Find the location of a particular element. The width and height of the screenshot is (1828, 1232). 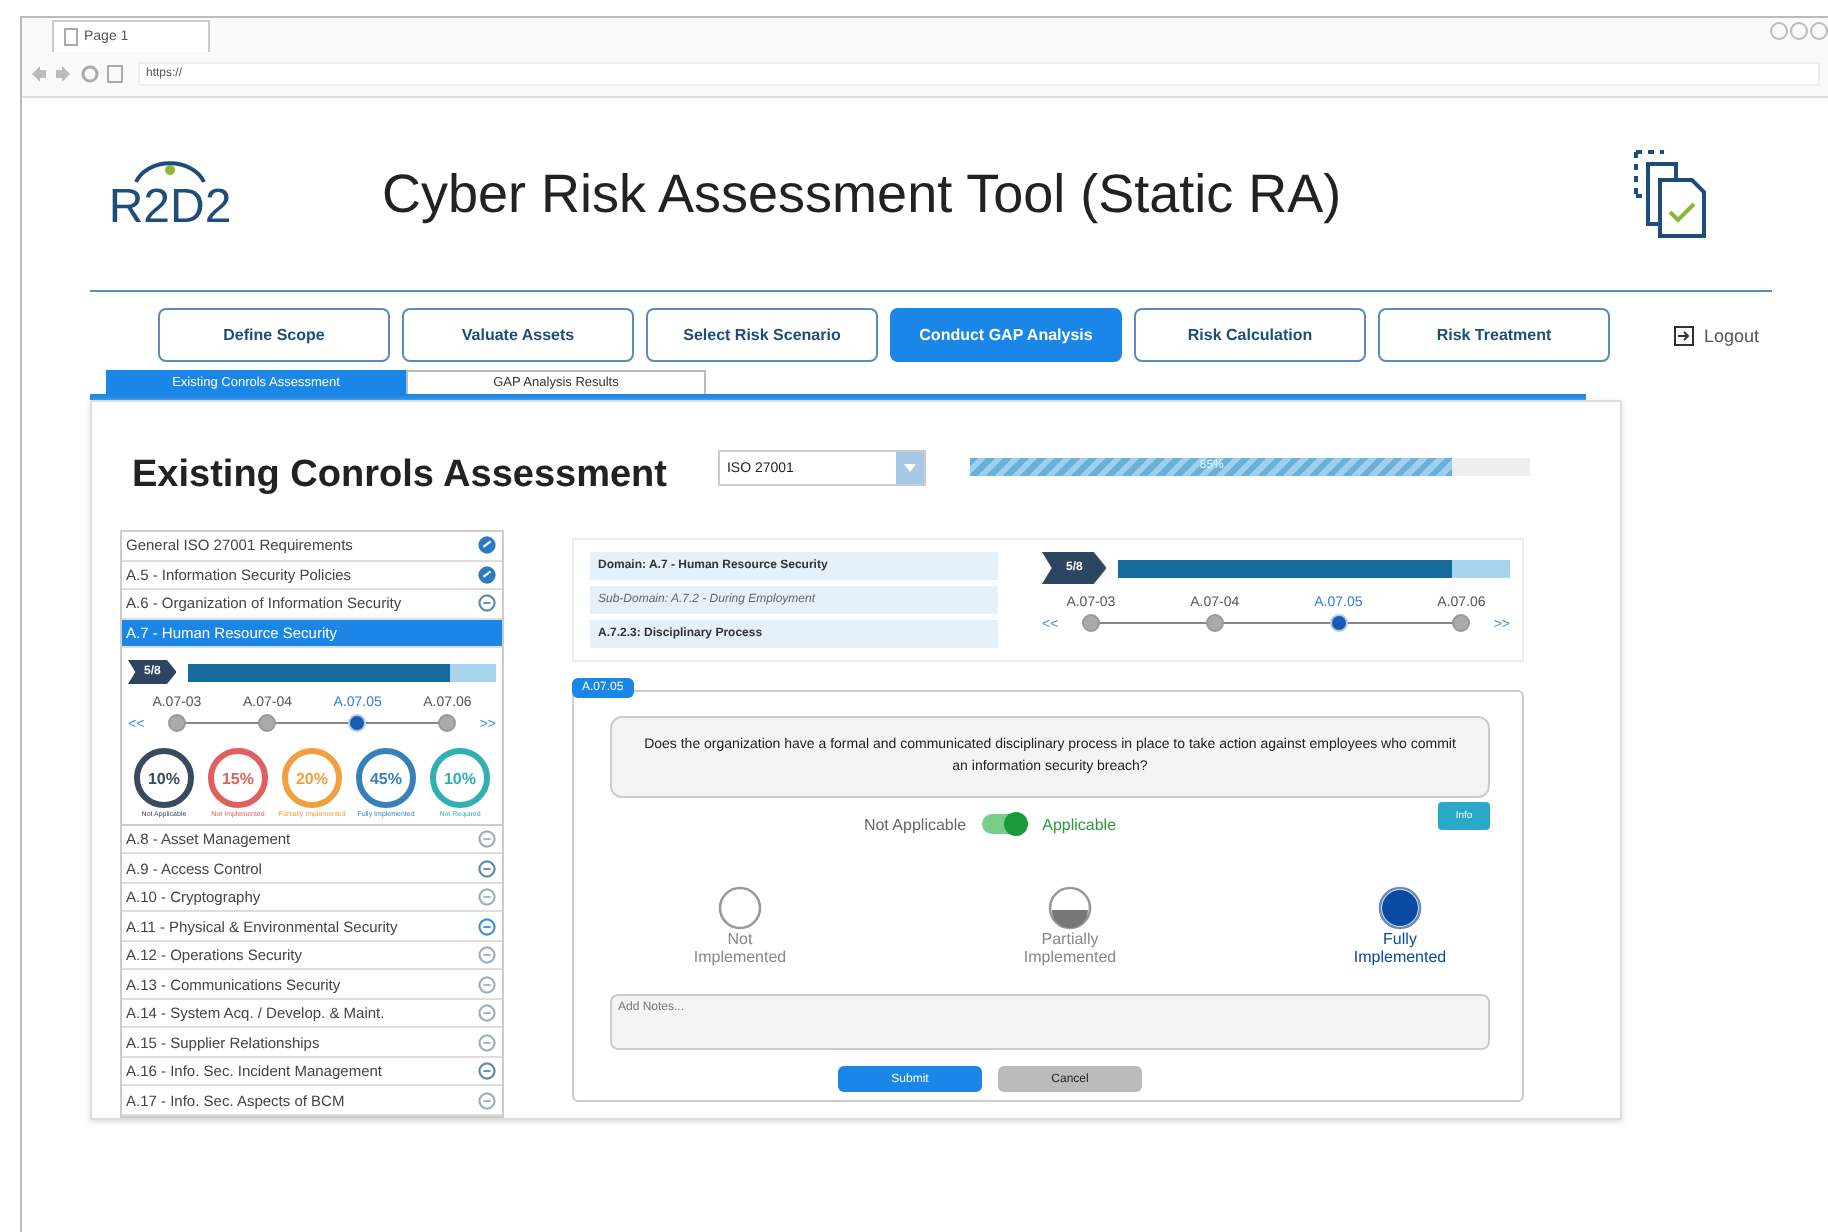

applicability-toggle is located at coordinates (1004, 824).